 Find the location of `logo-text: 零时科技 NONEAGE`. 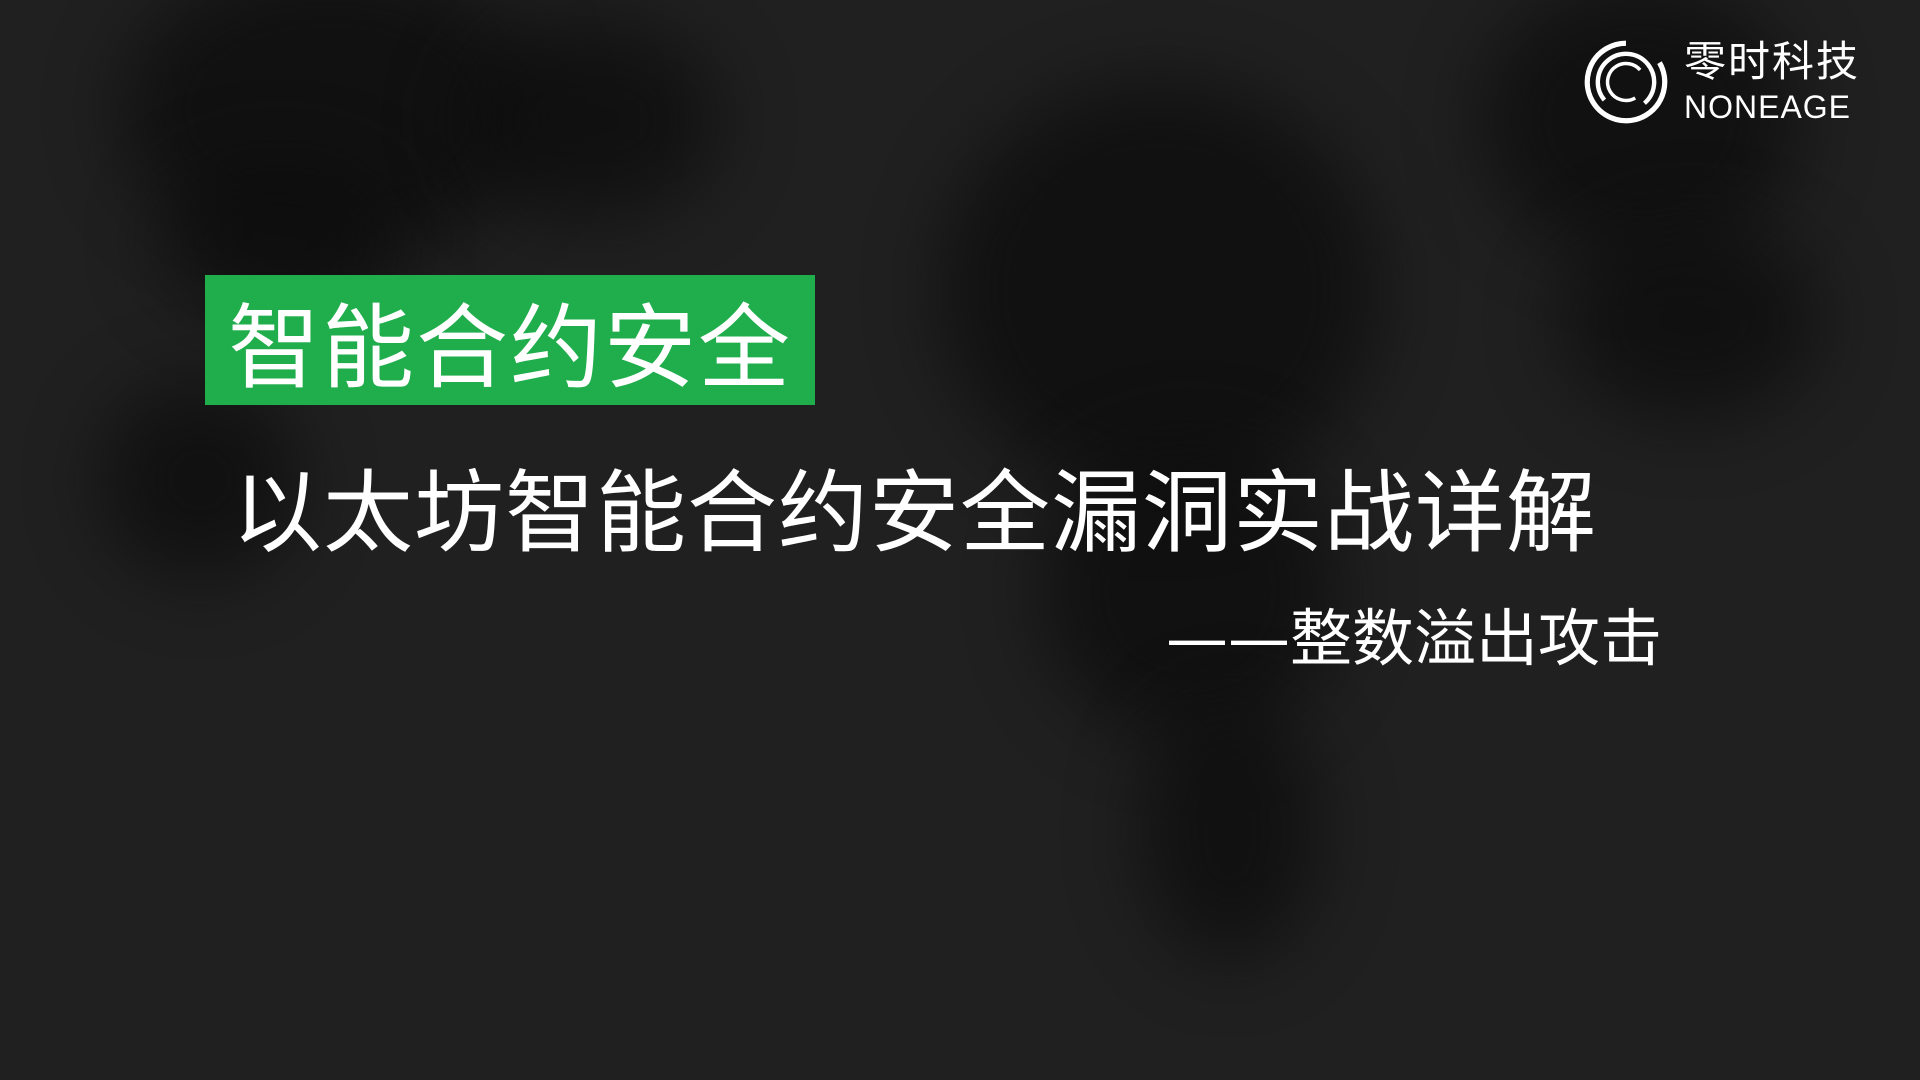

logo-text: 零时科技 NONEAGE is located at coordinates (1771, 81).